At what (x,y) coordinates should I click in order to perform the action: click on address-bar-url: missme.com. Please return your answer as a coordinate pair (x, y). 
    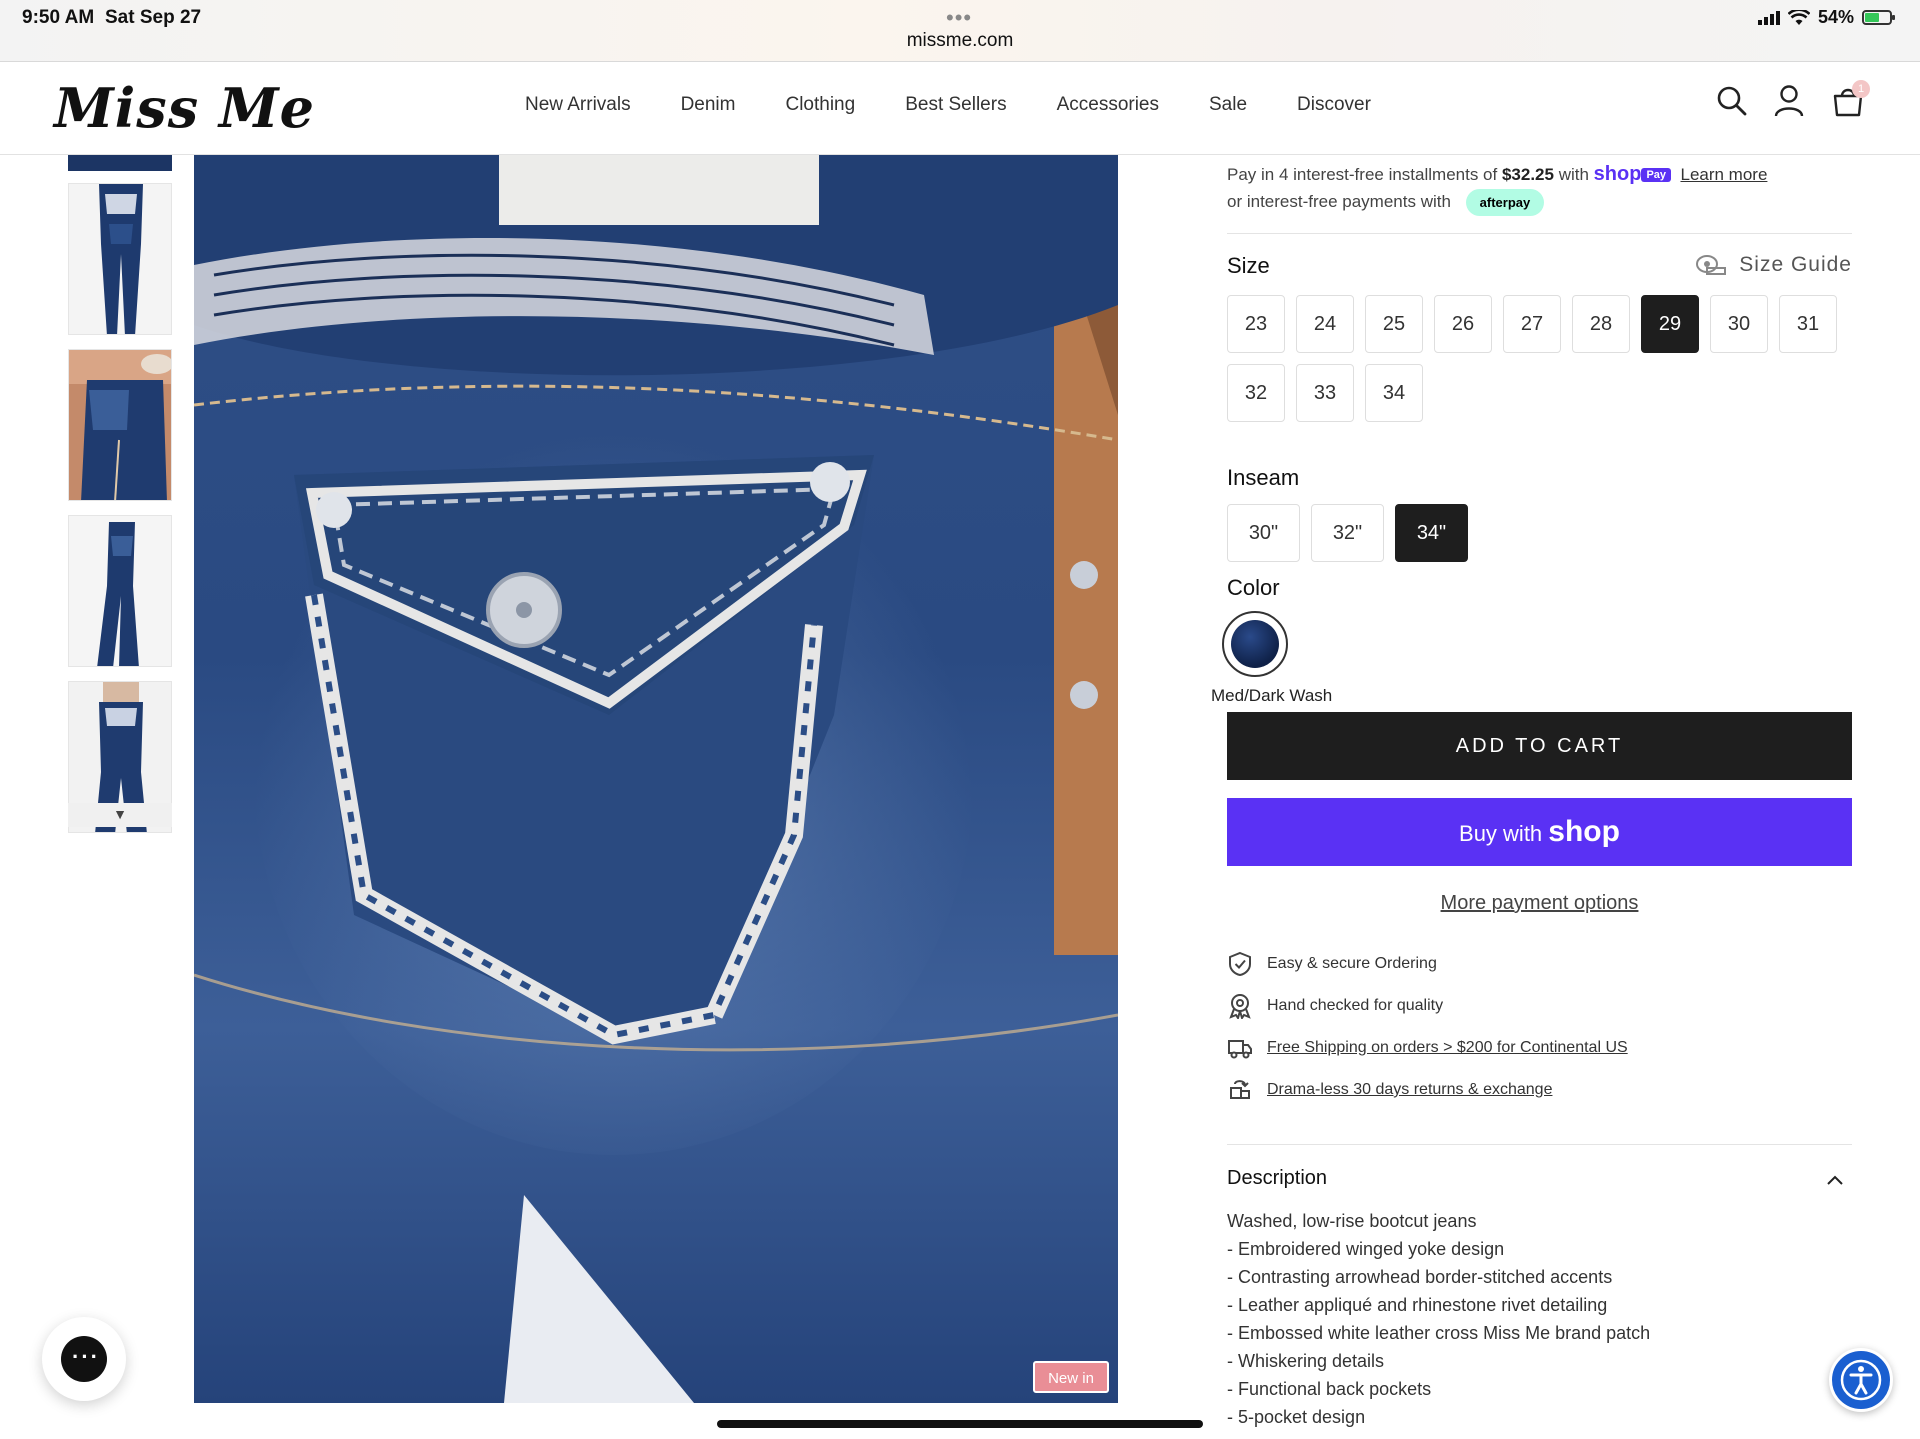
    Looking at the image, I should click on (960, 41).